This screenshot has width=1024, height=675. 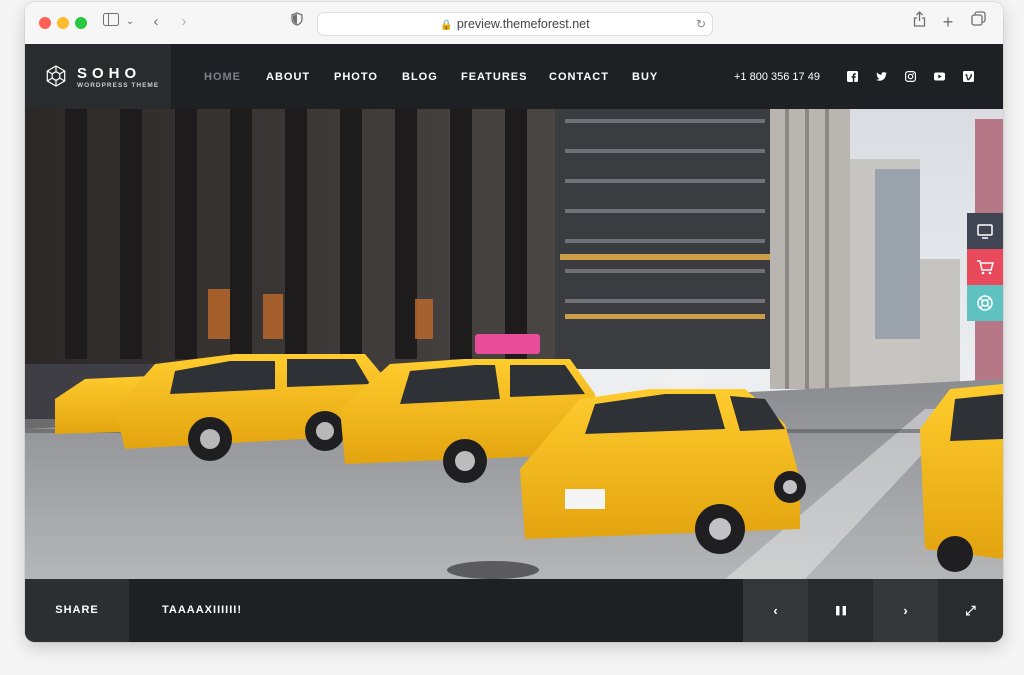 I want to click on cart-icon, so click(x=985, y=267).